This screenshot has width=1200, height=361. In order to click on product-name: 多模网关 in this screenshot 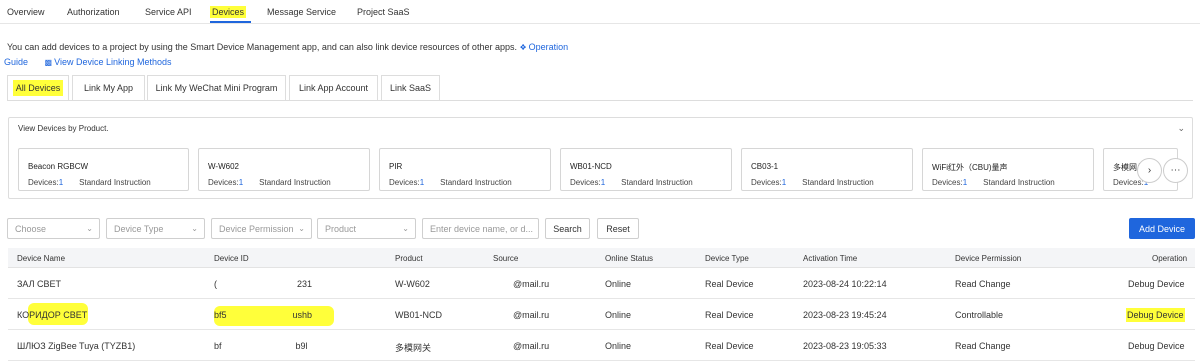, I will do `click(413, 348)`.